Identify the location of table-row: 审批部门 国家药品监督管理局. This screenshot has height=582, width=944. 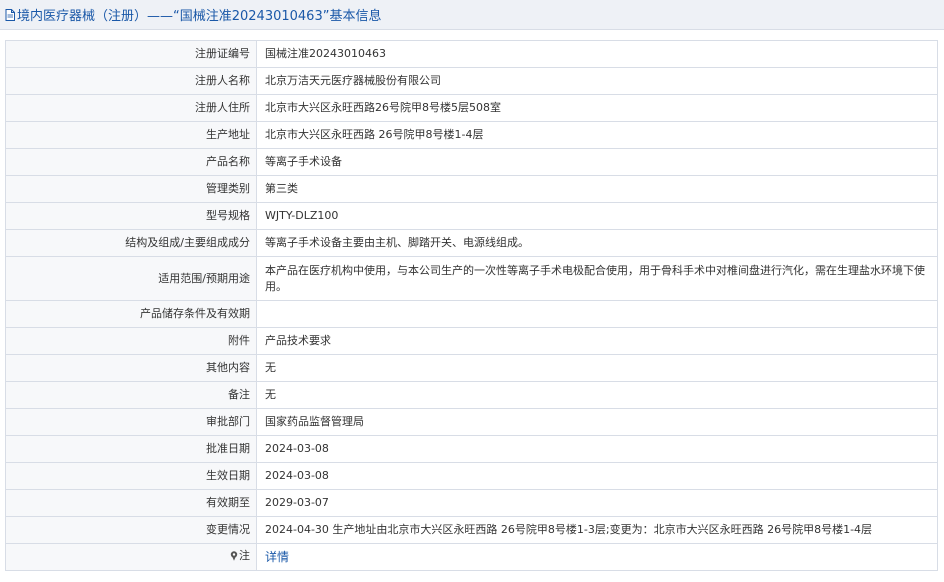
(471, 422).